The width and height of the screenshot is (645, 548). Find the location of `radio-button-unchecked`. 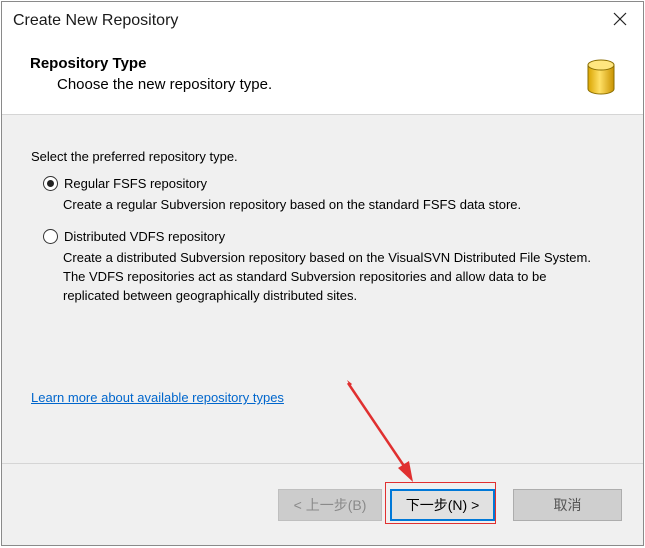

radio-button-unchecked is located at coordinates (50, 236).